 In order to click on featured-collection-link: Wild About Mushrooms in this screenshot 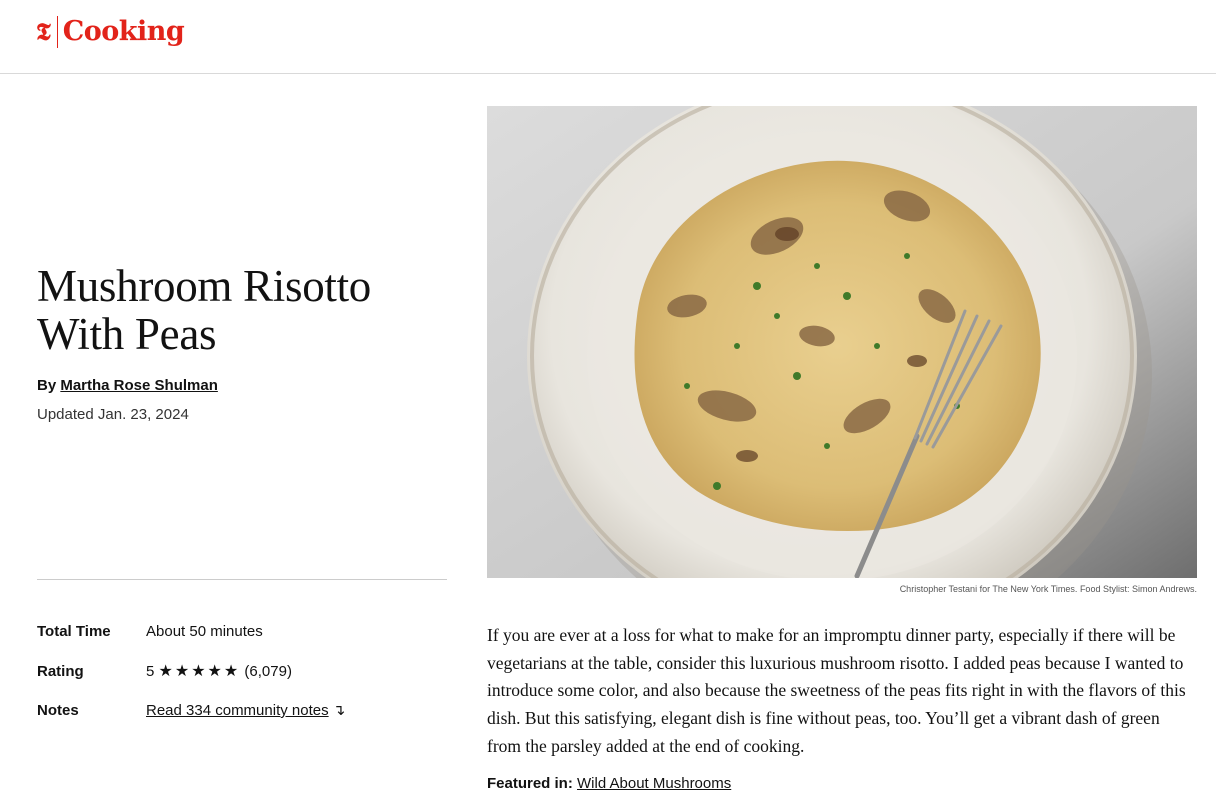, I will do `click(654, 783)`.